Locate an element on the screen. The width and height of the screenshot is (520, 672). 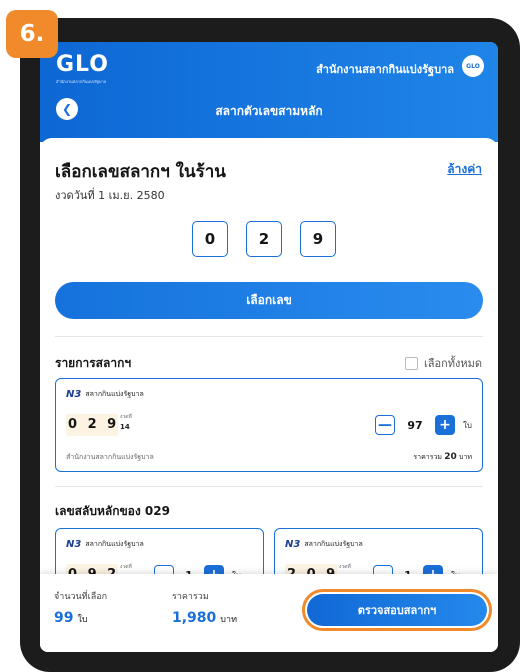
total-value: 20 is located at coordinates (450, 457).